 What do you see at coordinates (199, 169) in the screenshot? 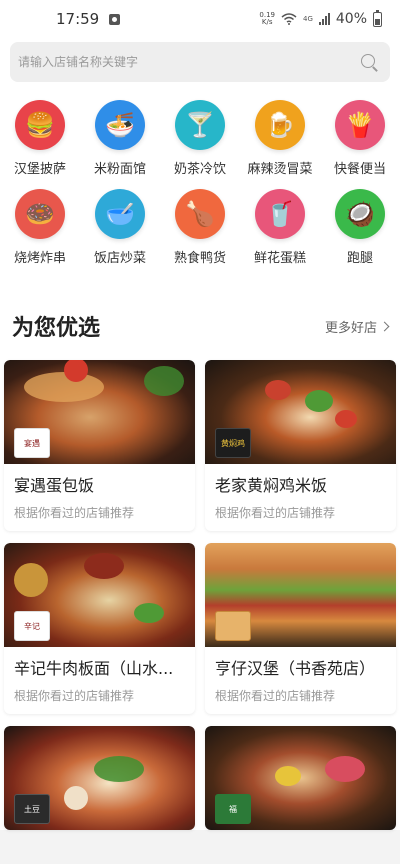
I see `category-label: 奶茶冷饮` at bounding box center [199, 169].